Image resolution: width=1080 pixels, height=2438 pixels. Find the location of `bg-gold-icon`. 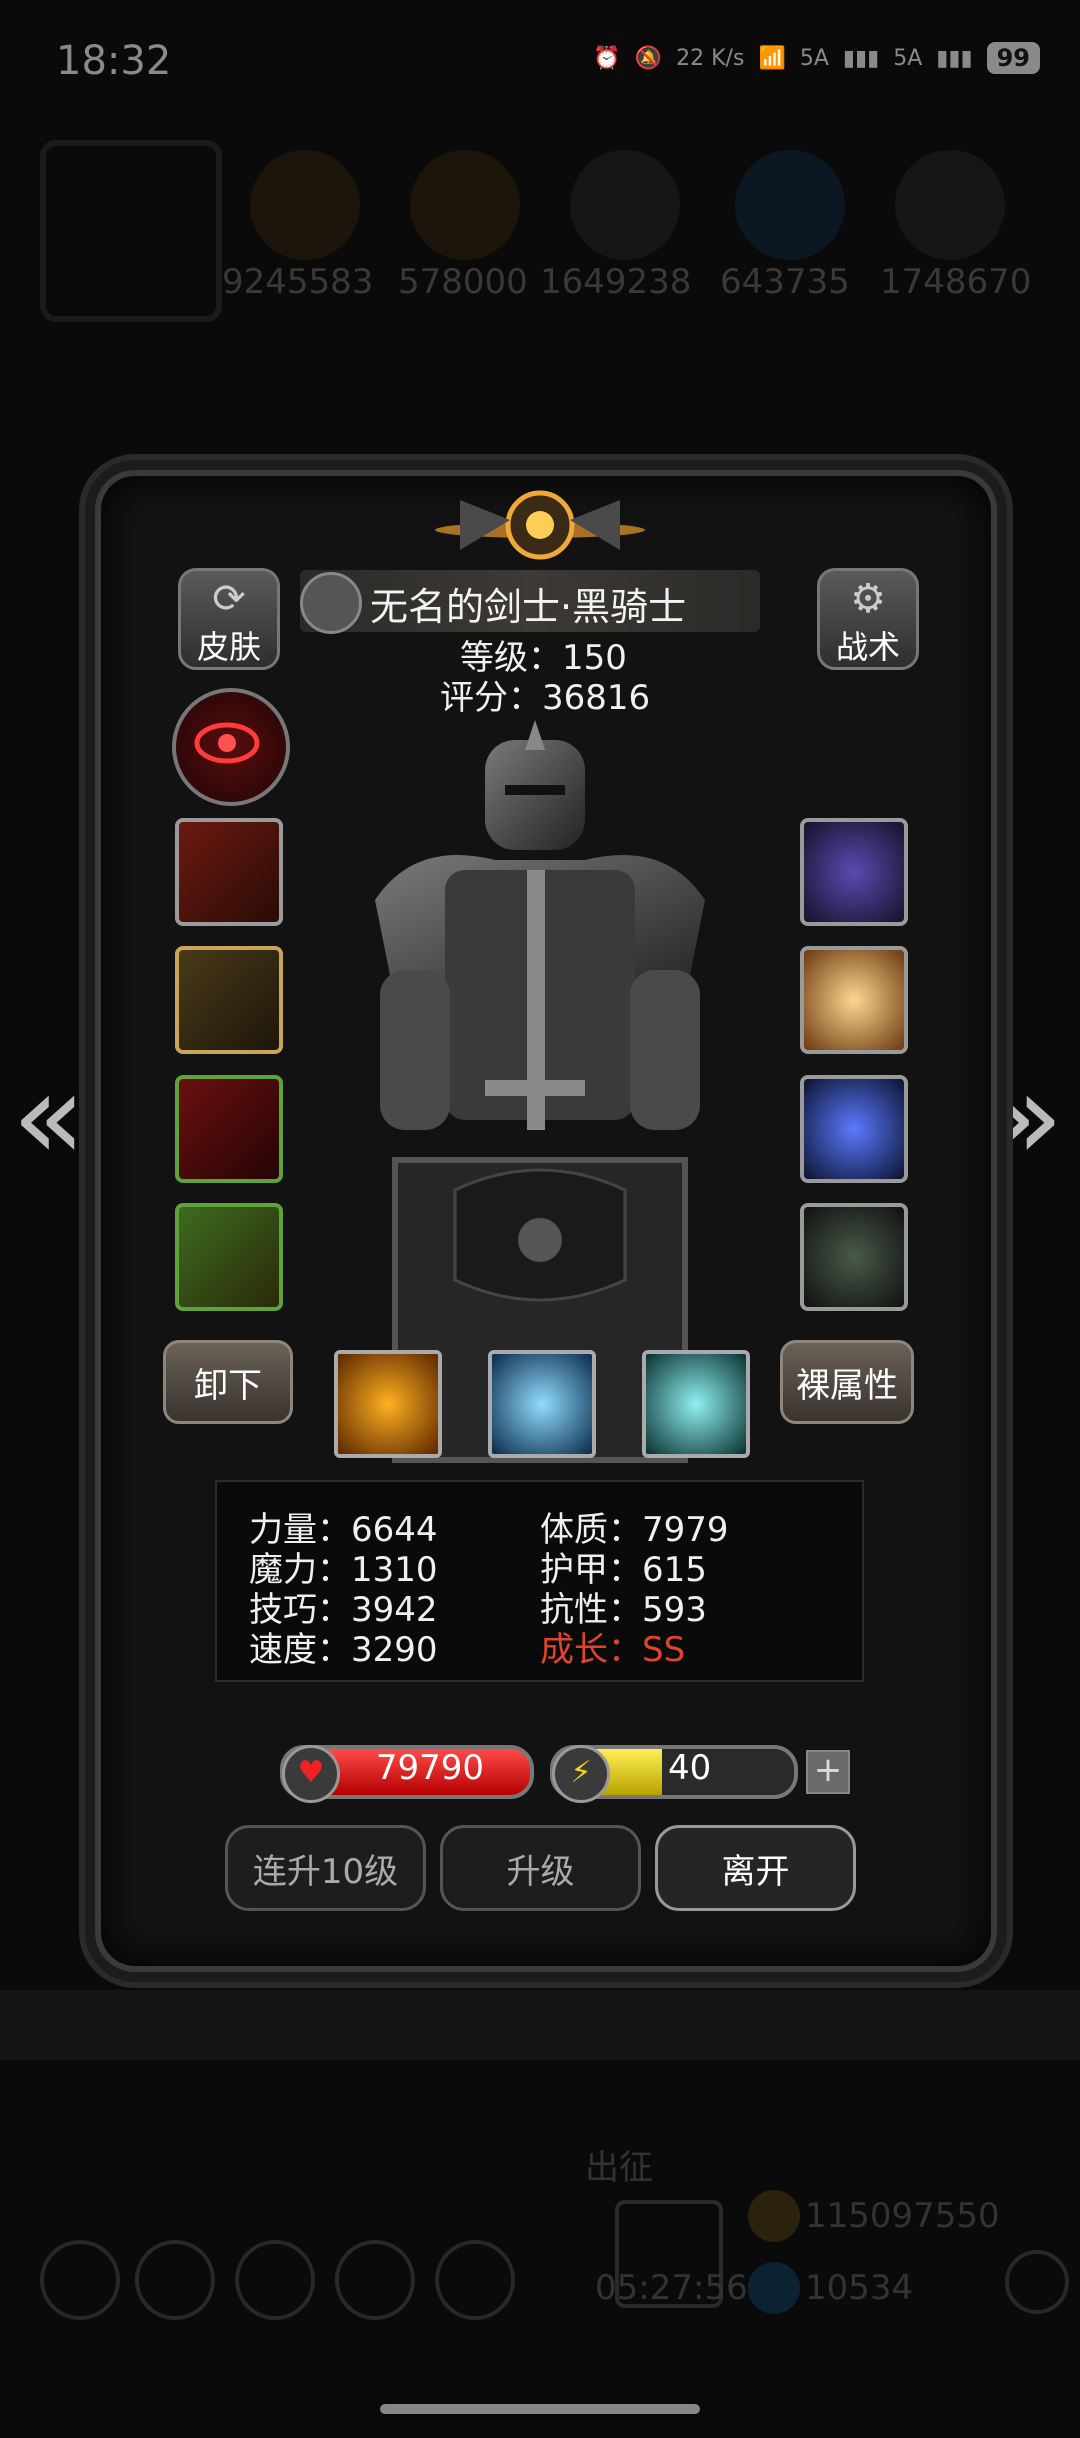

bg-gold-icon is located at coordinates (774, 2216).